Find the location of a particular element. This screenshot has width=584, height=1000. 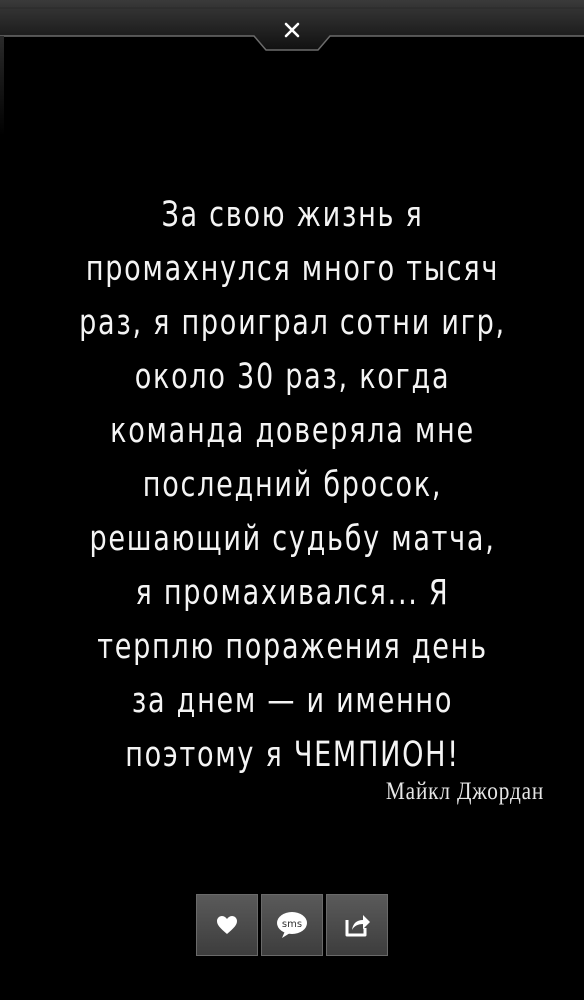

close-icon is located at coordinates (292, 30).